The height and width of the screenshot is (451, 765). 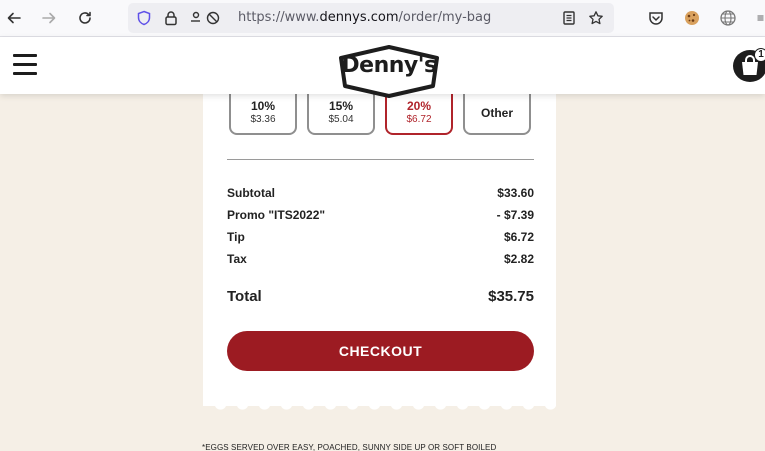 I want to click on arrow-left-icon, so click(x=14, y=18).